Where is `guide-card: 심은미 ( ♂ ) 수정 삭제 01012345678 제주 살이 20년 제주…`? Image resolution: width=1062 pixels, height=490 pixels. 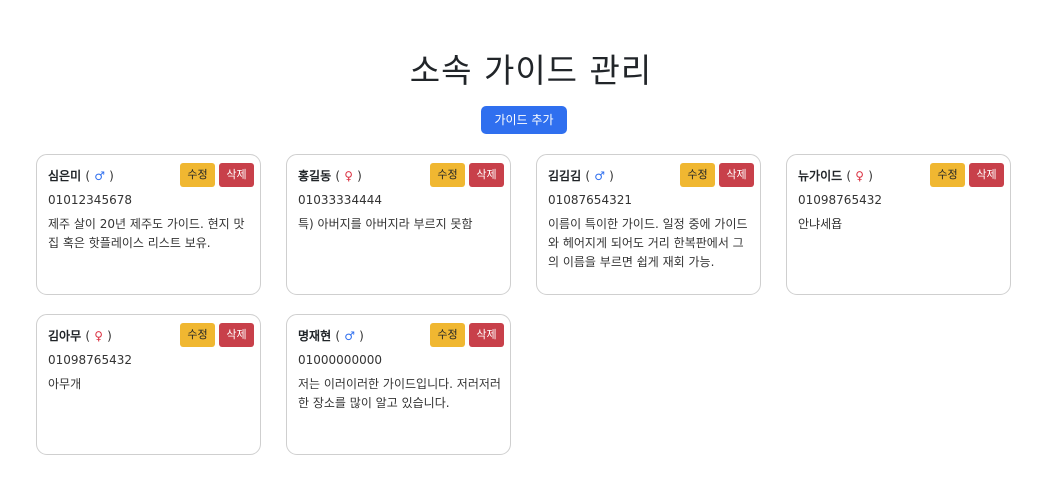 guide-card: 심은미 ( ♂ ) 수정 삭제 01012345678 제주 살이 20년 제주… is located at coordinates (148, 224).